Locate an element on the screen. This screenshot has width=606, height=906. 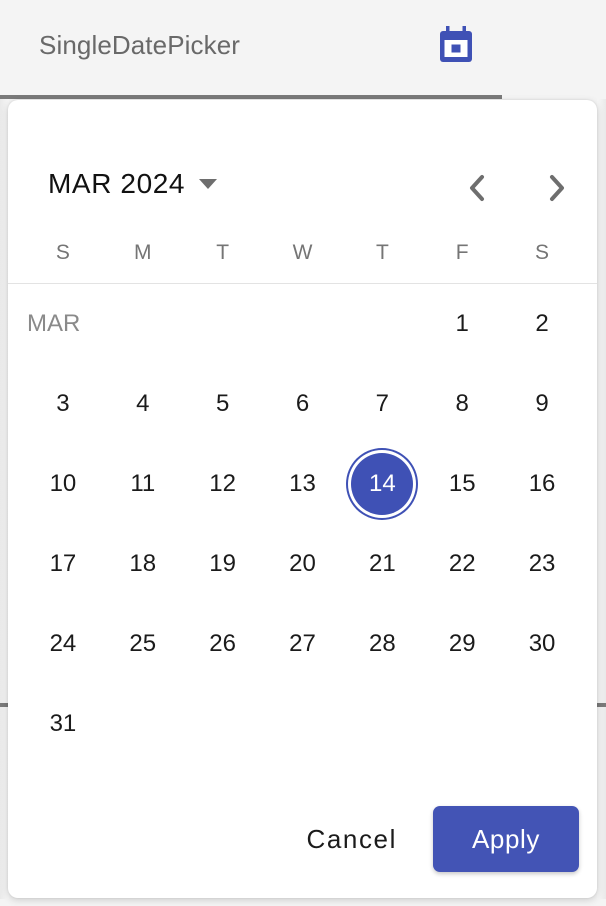
week-row: 17 18 19 20 21 22 23 is located at coordinates (302, 564).